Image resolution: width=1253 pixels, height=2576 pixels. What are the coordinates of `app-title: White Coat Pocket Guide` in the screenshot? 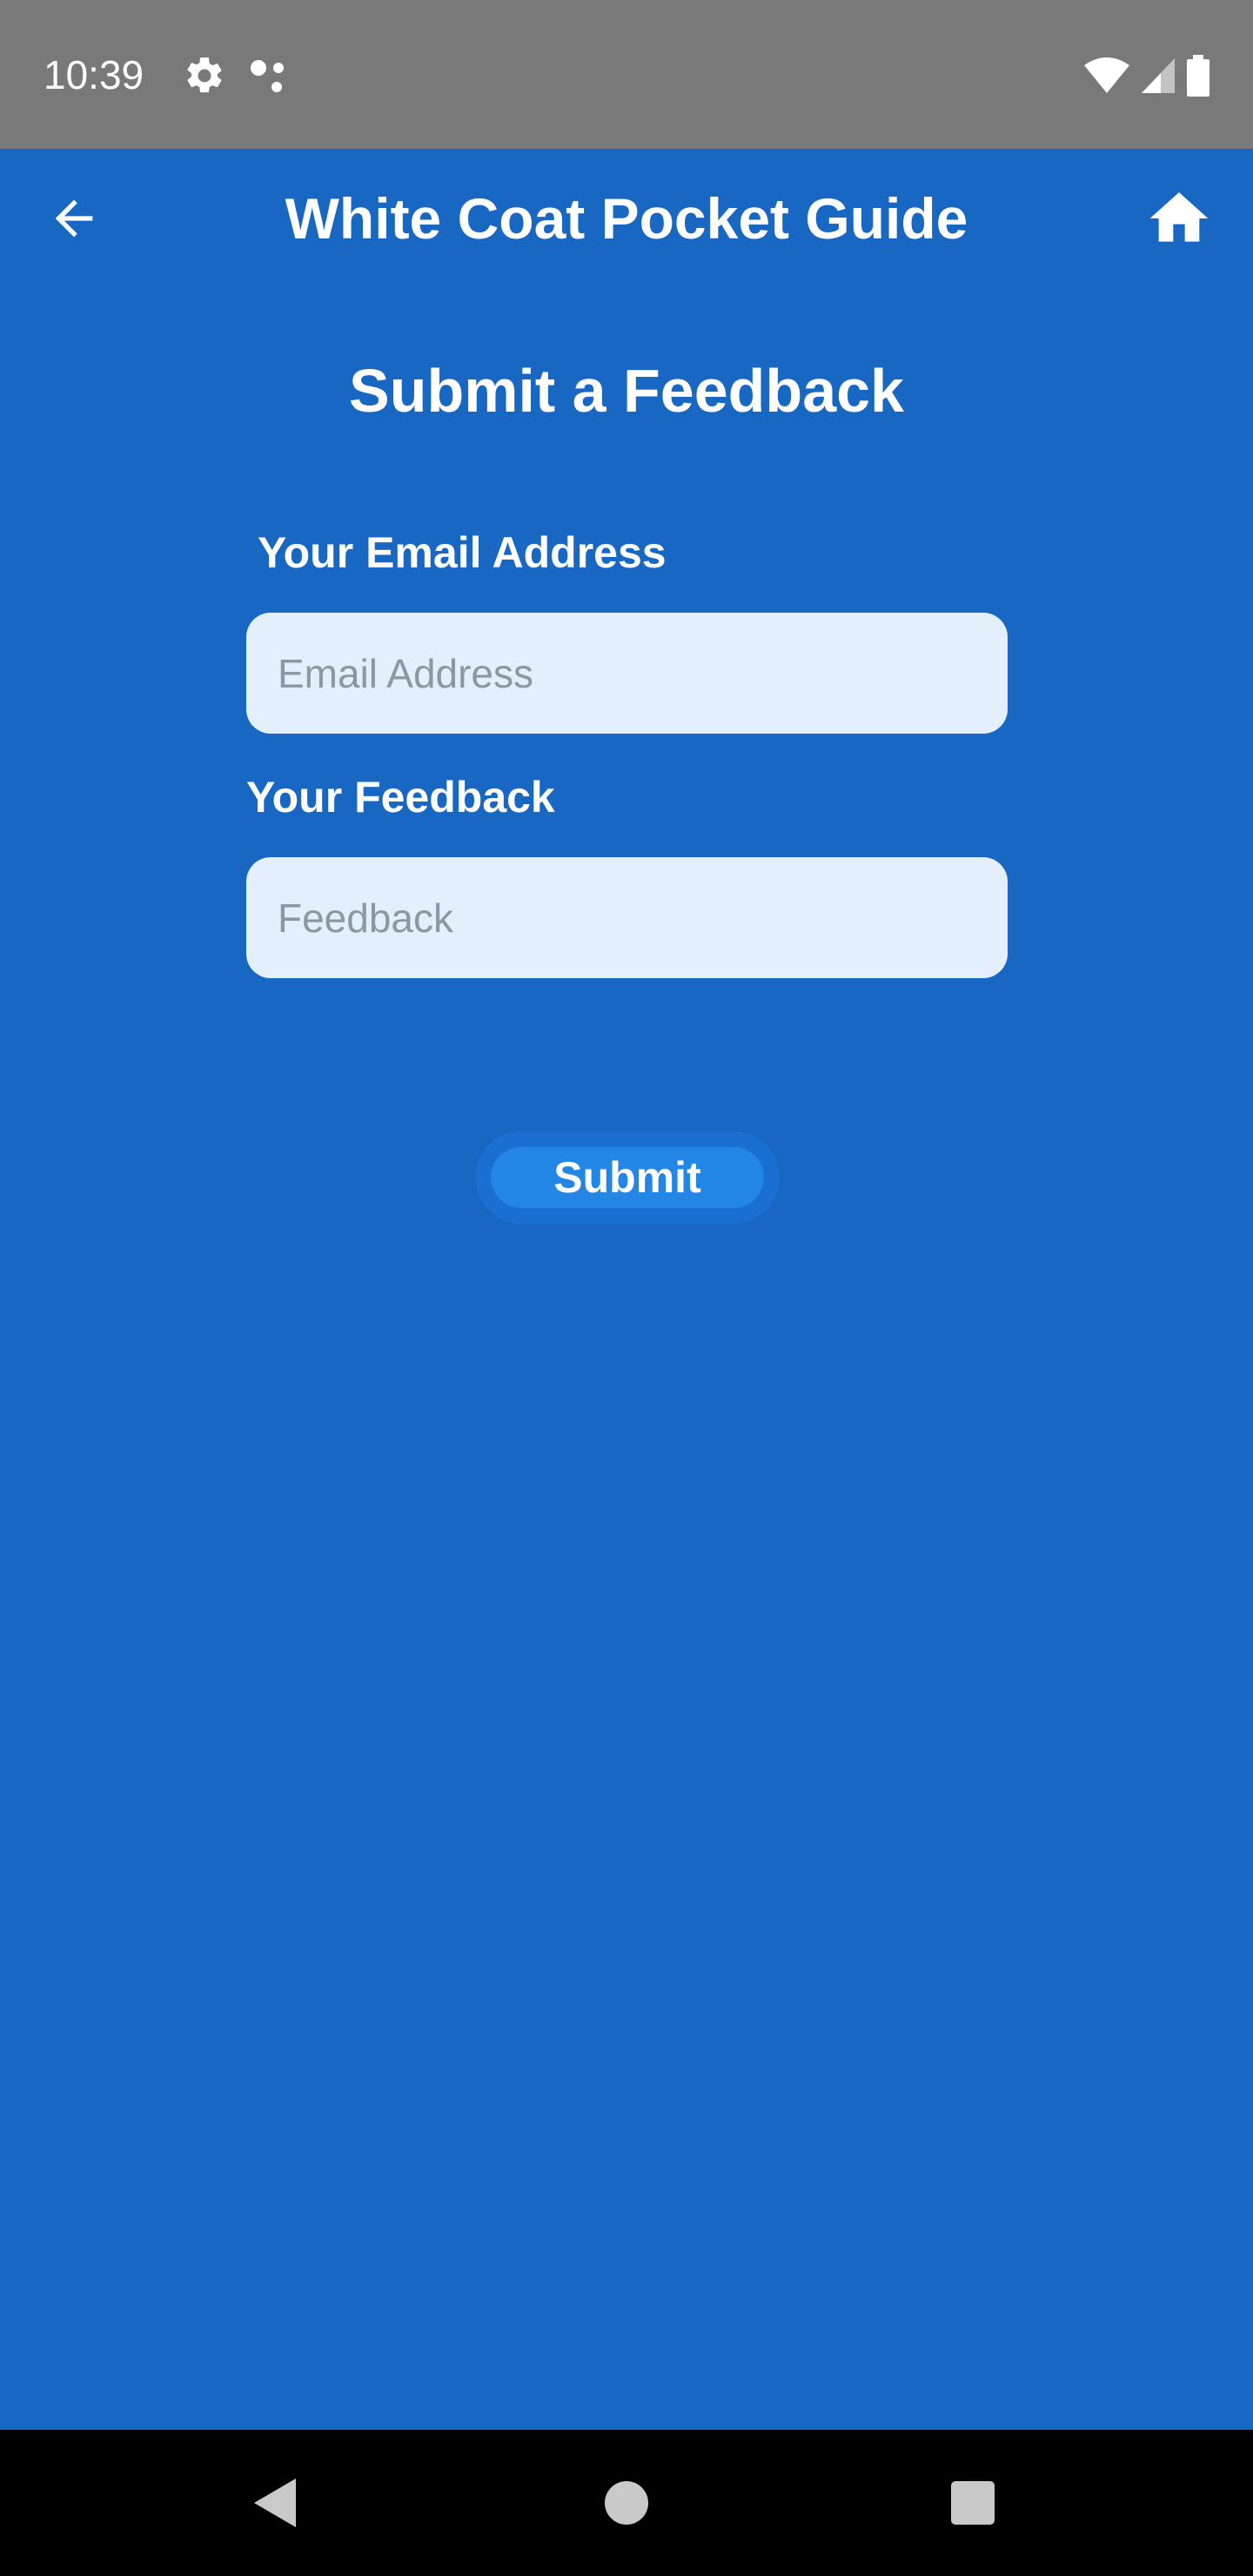 It's located at (626, 218).